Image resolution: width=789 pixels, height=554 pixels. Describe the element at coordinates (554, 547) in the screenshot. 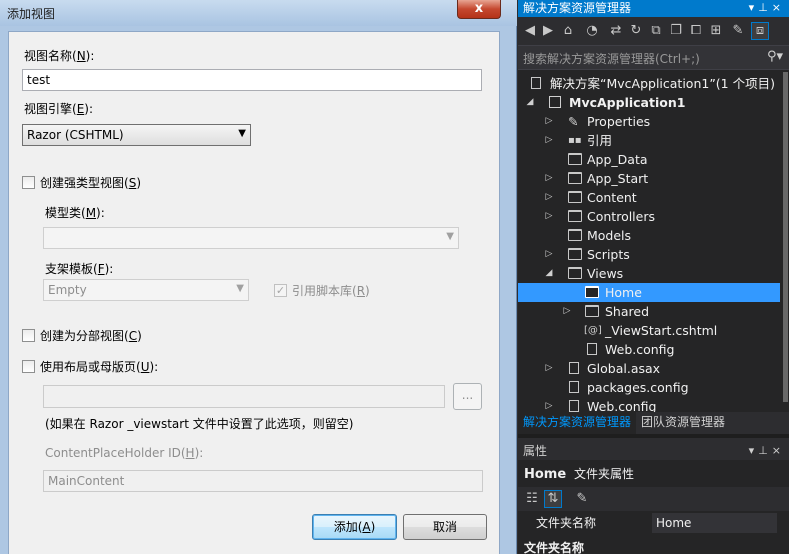

I see `property-description-title: 文件夹名称` at that location.